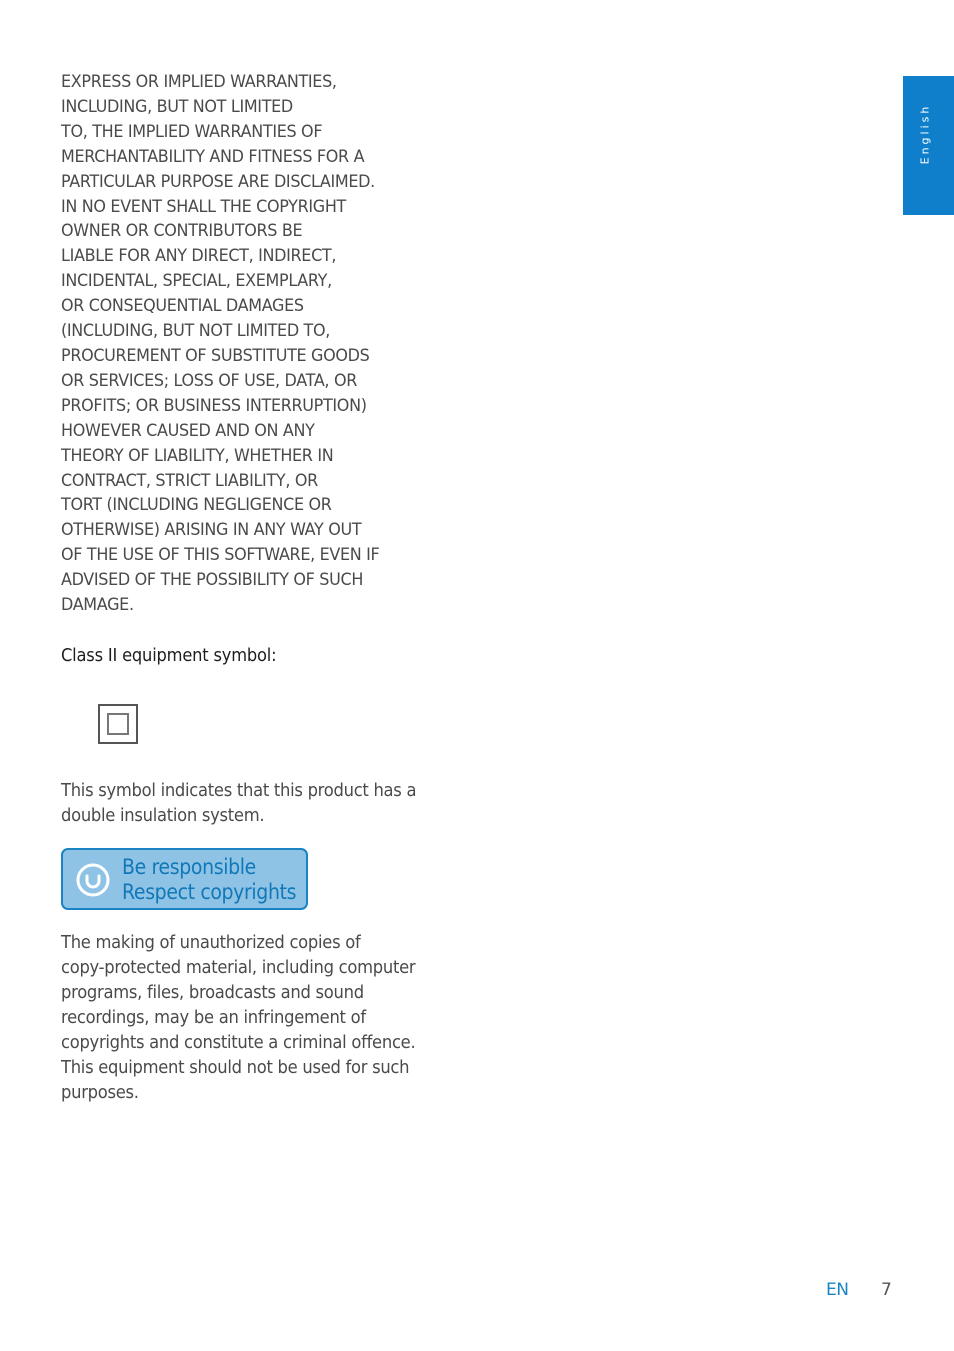  Describe the element at coordinates (213, 1018) in the screenshot. I see `copyright-paragraph-line: recordings, may be an infringement of` at that location.